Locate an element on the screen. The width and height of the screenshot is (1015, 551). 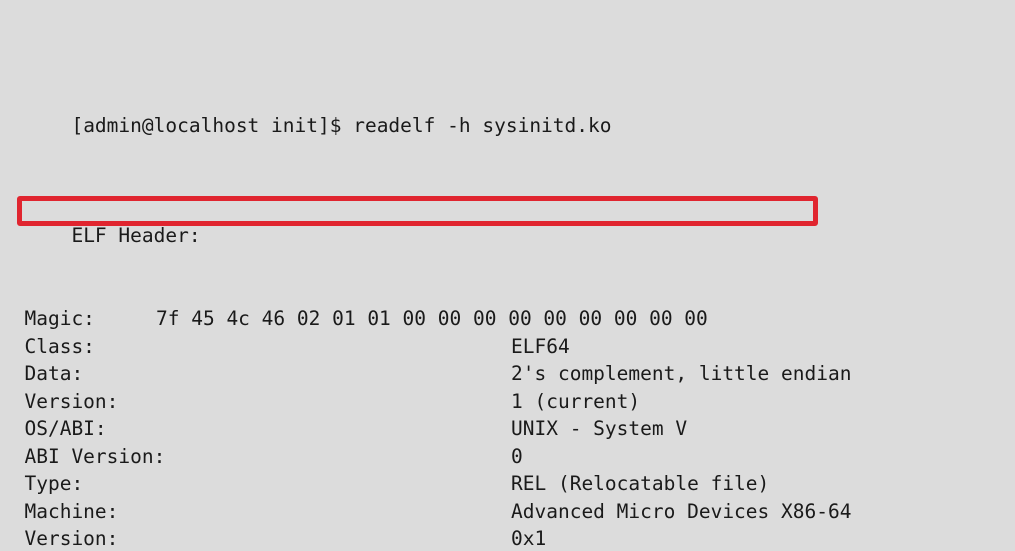
elf-header-row: Version: 1 (current) is located at coordinates (508, 402).